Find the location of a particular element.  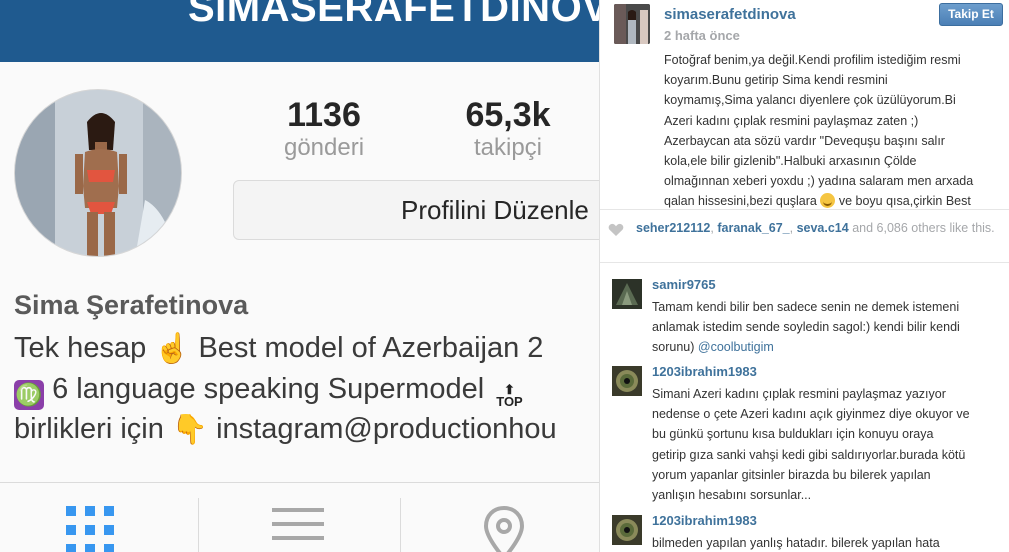

bio-line-1: Tek hesap ☝ Best model of Azerbaijan 2 is located at coordinates (278, 349).